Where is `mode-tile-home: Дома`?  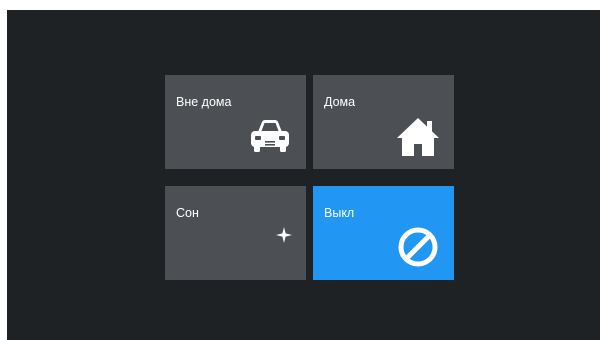 mode-tile-home: Дома is located at coordinates (383, 122).